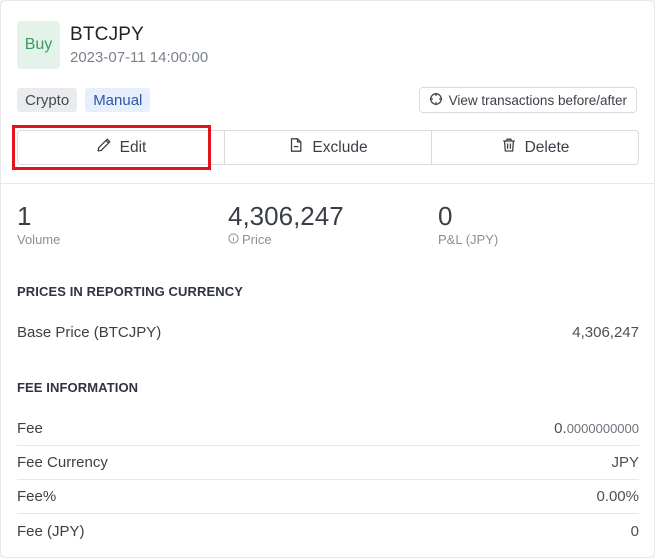 The height and width of the screenshot is (558, 655). I want to click on pnl-value: 0, so click(445, 216).